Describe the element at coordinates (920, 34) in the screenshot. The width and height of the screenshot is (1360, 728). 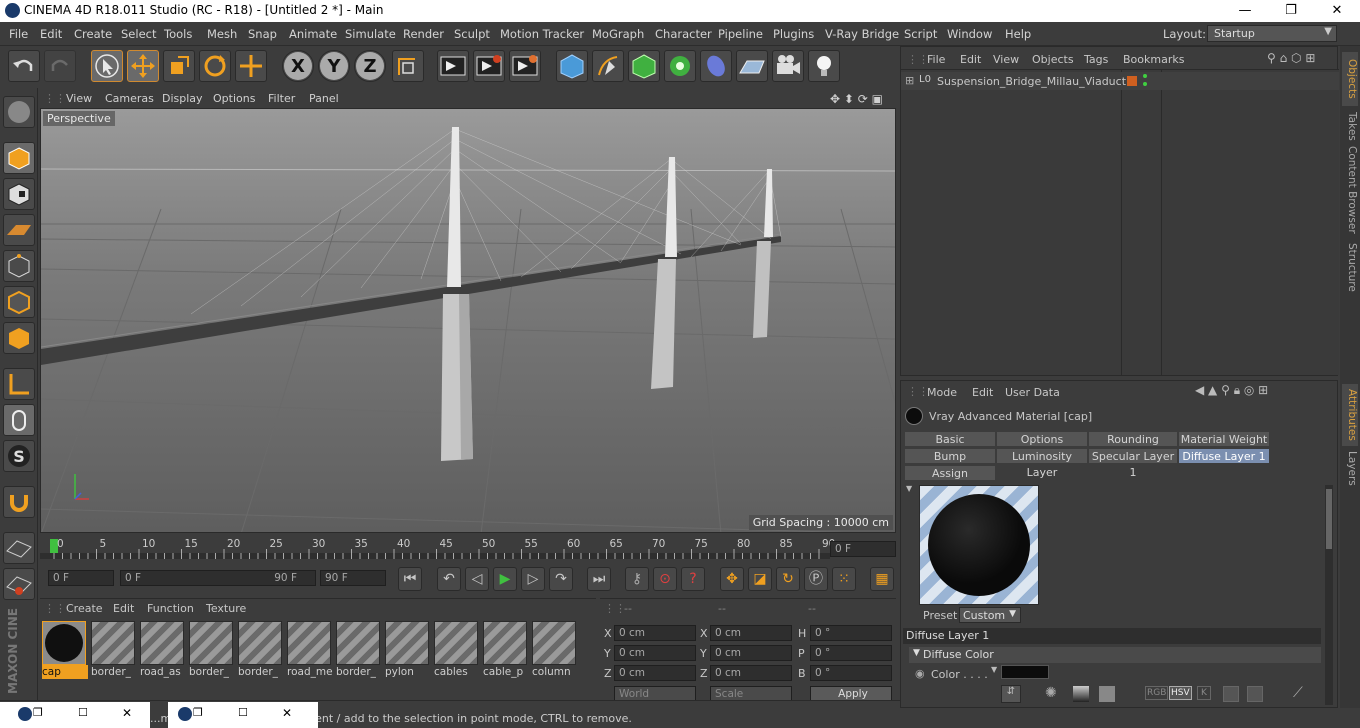
I see `menu-script: Script` at that location.